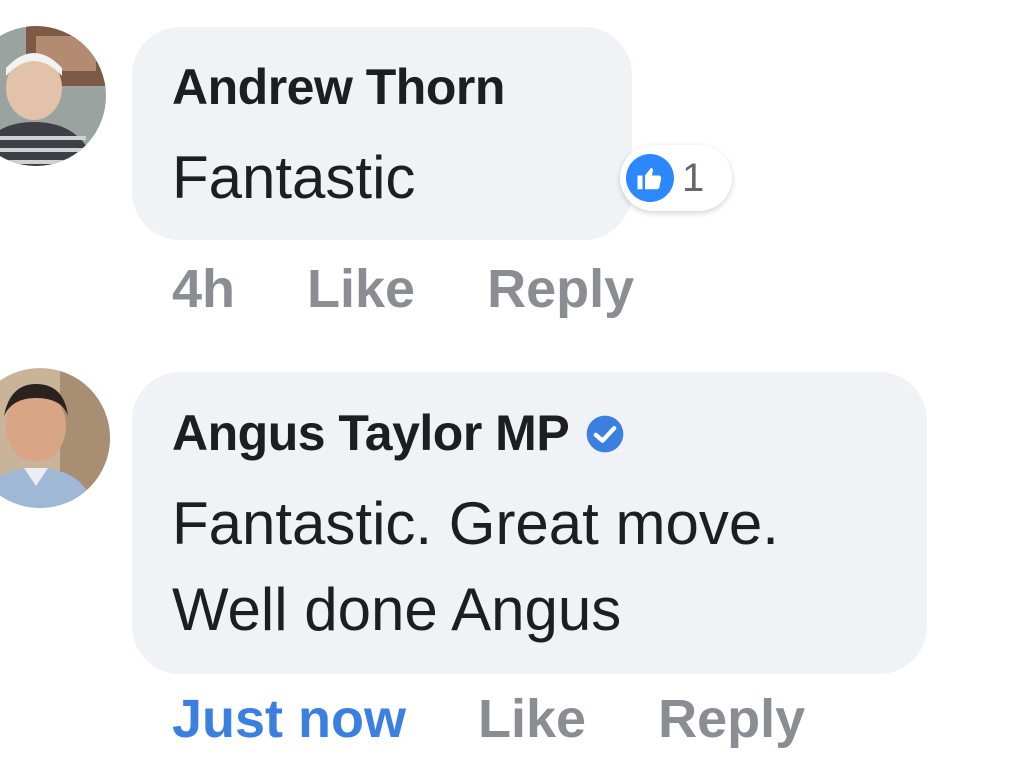 This screenshot has height=767, width=1024. Describe the element at coordinates (475, 523) in the screenshot. I see `comment-text-line-1: Fantastic. Great move.` at that location.